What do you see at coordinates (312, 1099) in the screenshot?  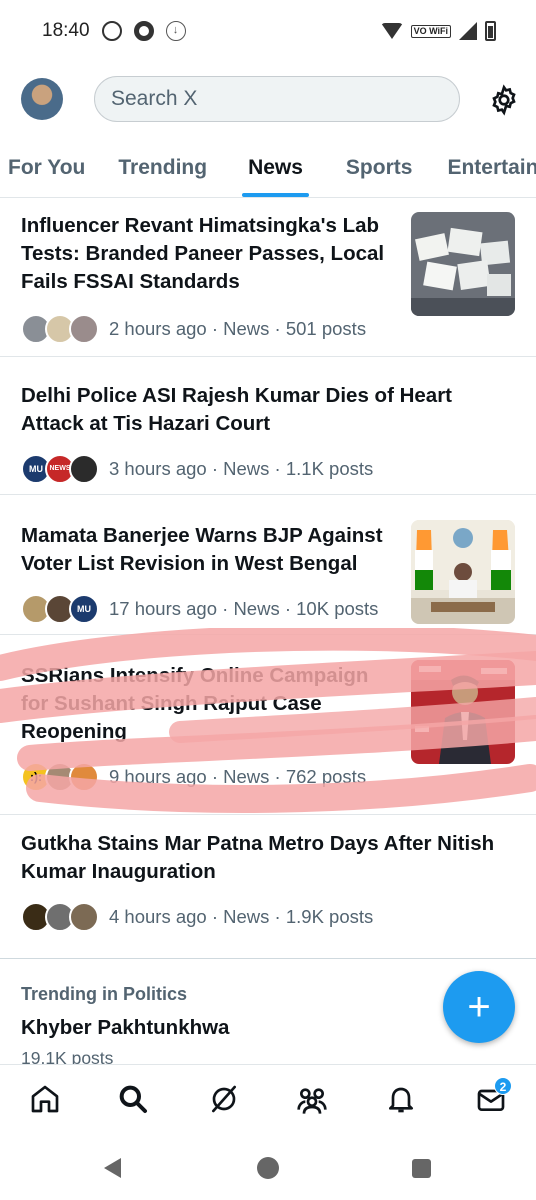 I see `communities-icon` at bounding box center [312, 1099].